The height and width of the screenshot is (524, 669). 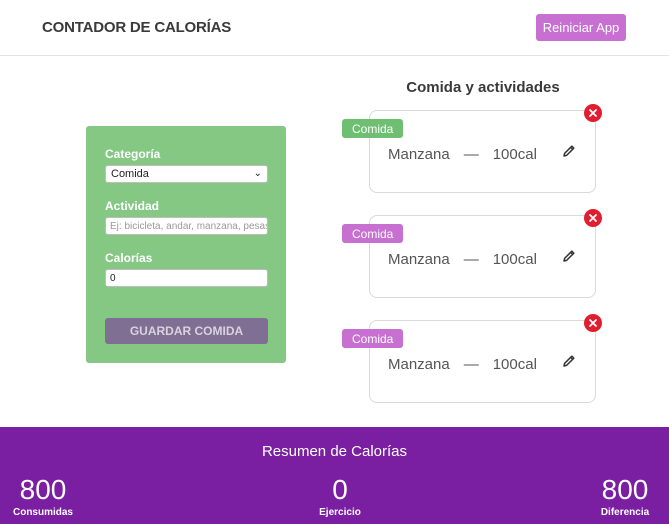 What do you see at coordinates (129, 258) in the screenshot?
I see `calories-label: Calorías` at bounding box center [129, 258].